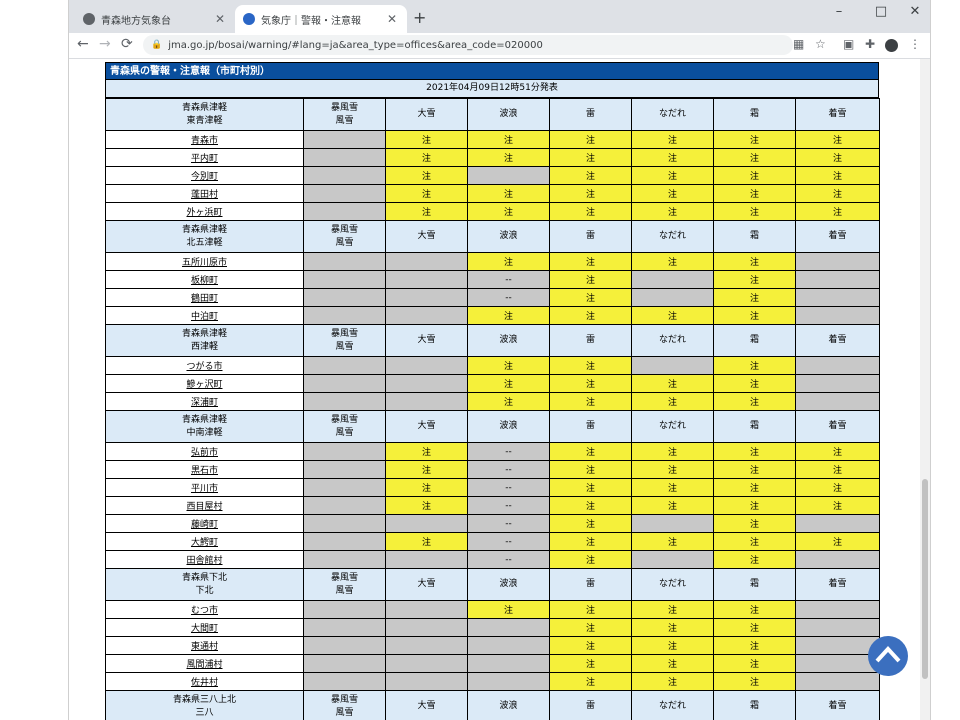 The image size is (960, 720). What do you see at coordinates (672, 584) in the screenshot?
I see `column-header: なだれ` at bounding box center [672, 584].